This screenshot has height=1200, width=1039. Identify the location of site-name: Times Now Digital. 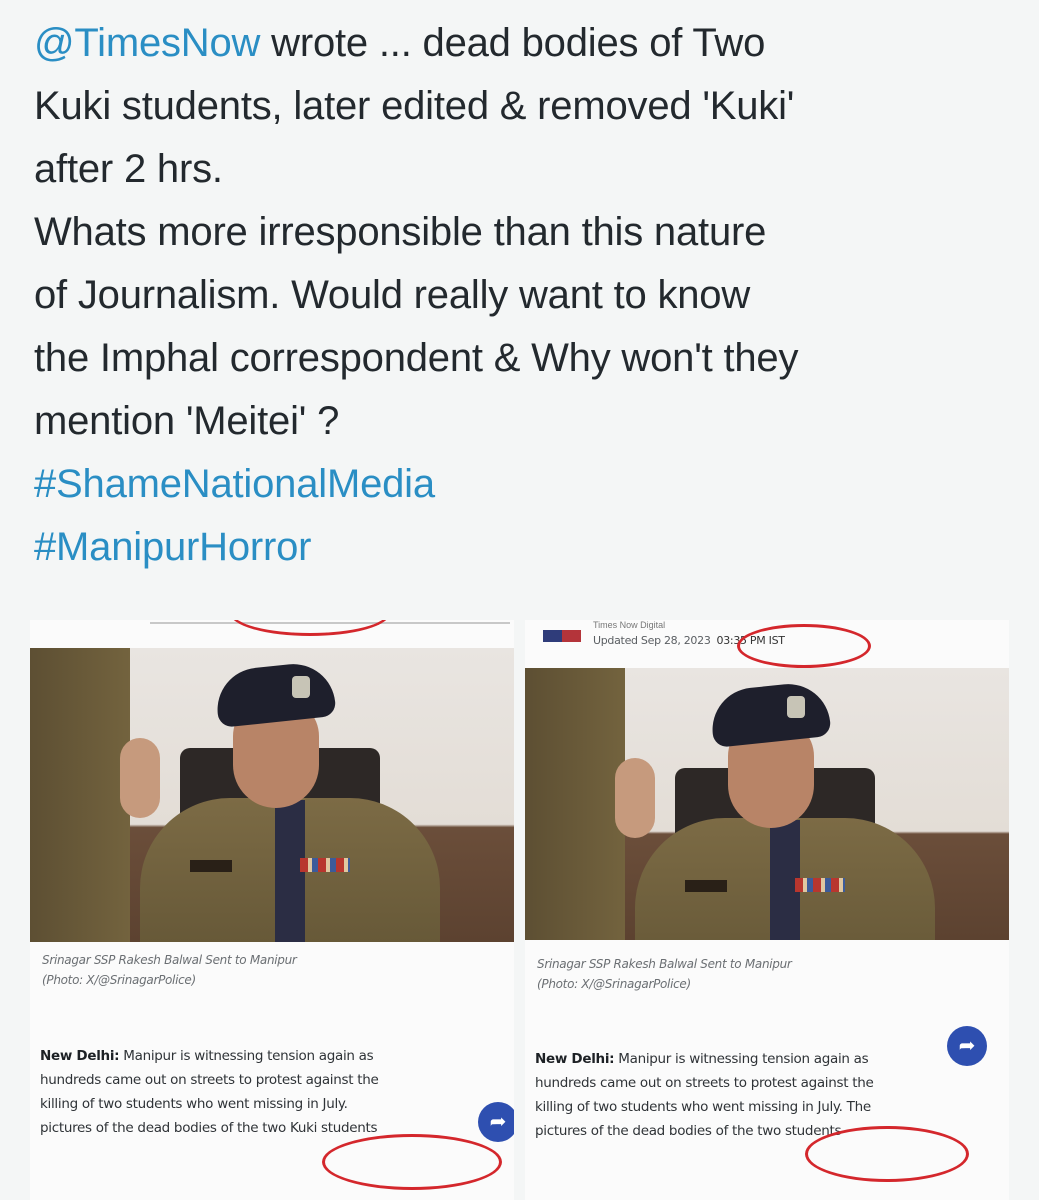
(629, 625).